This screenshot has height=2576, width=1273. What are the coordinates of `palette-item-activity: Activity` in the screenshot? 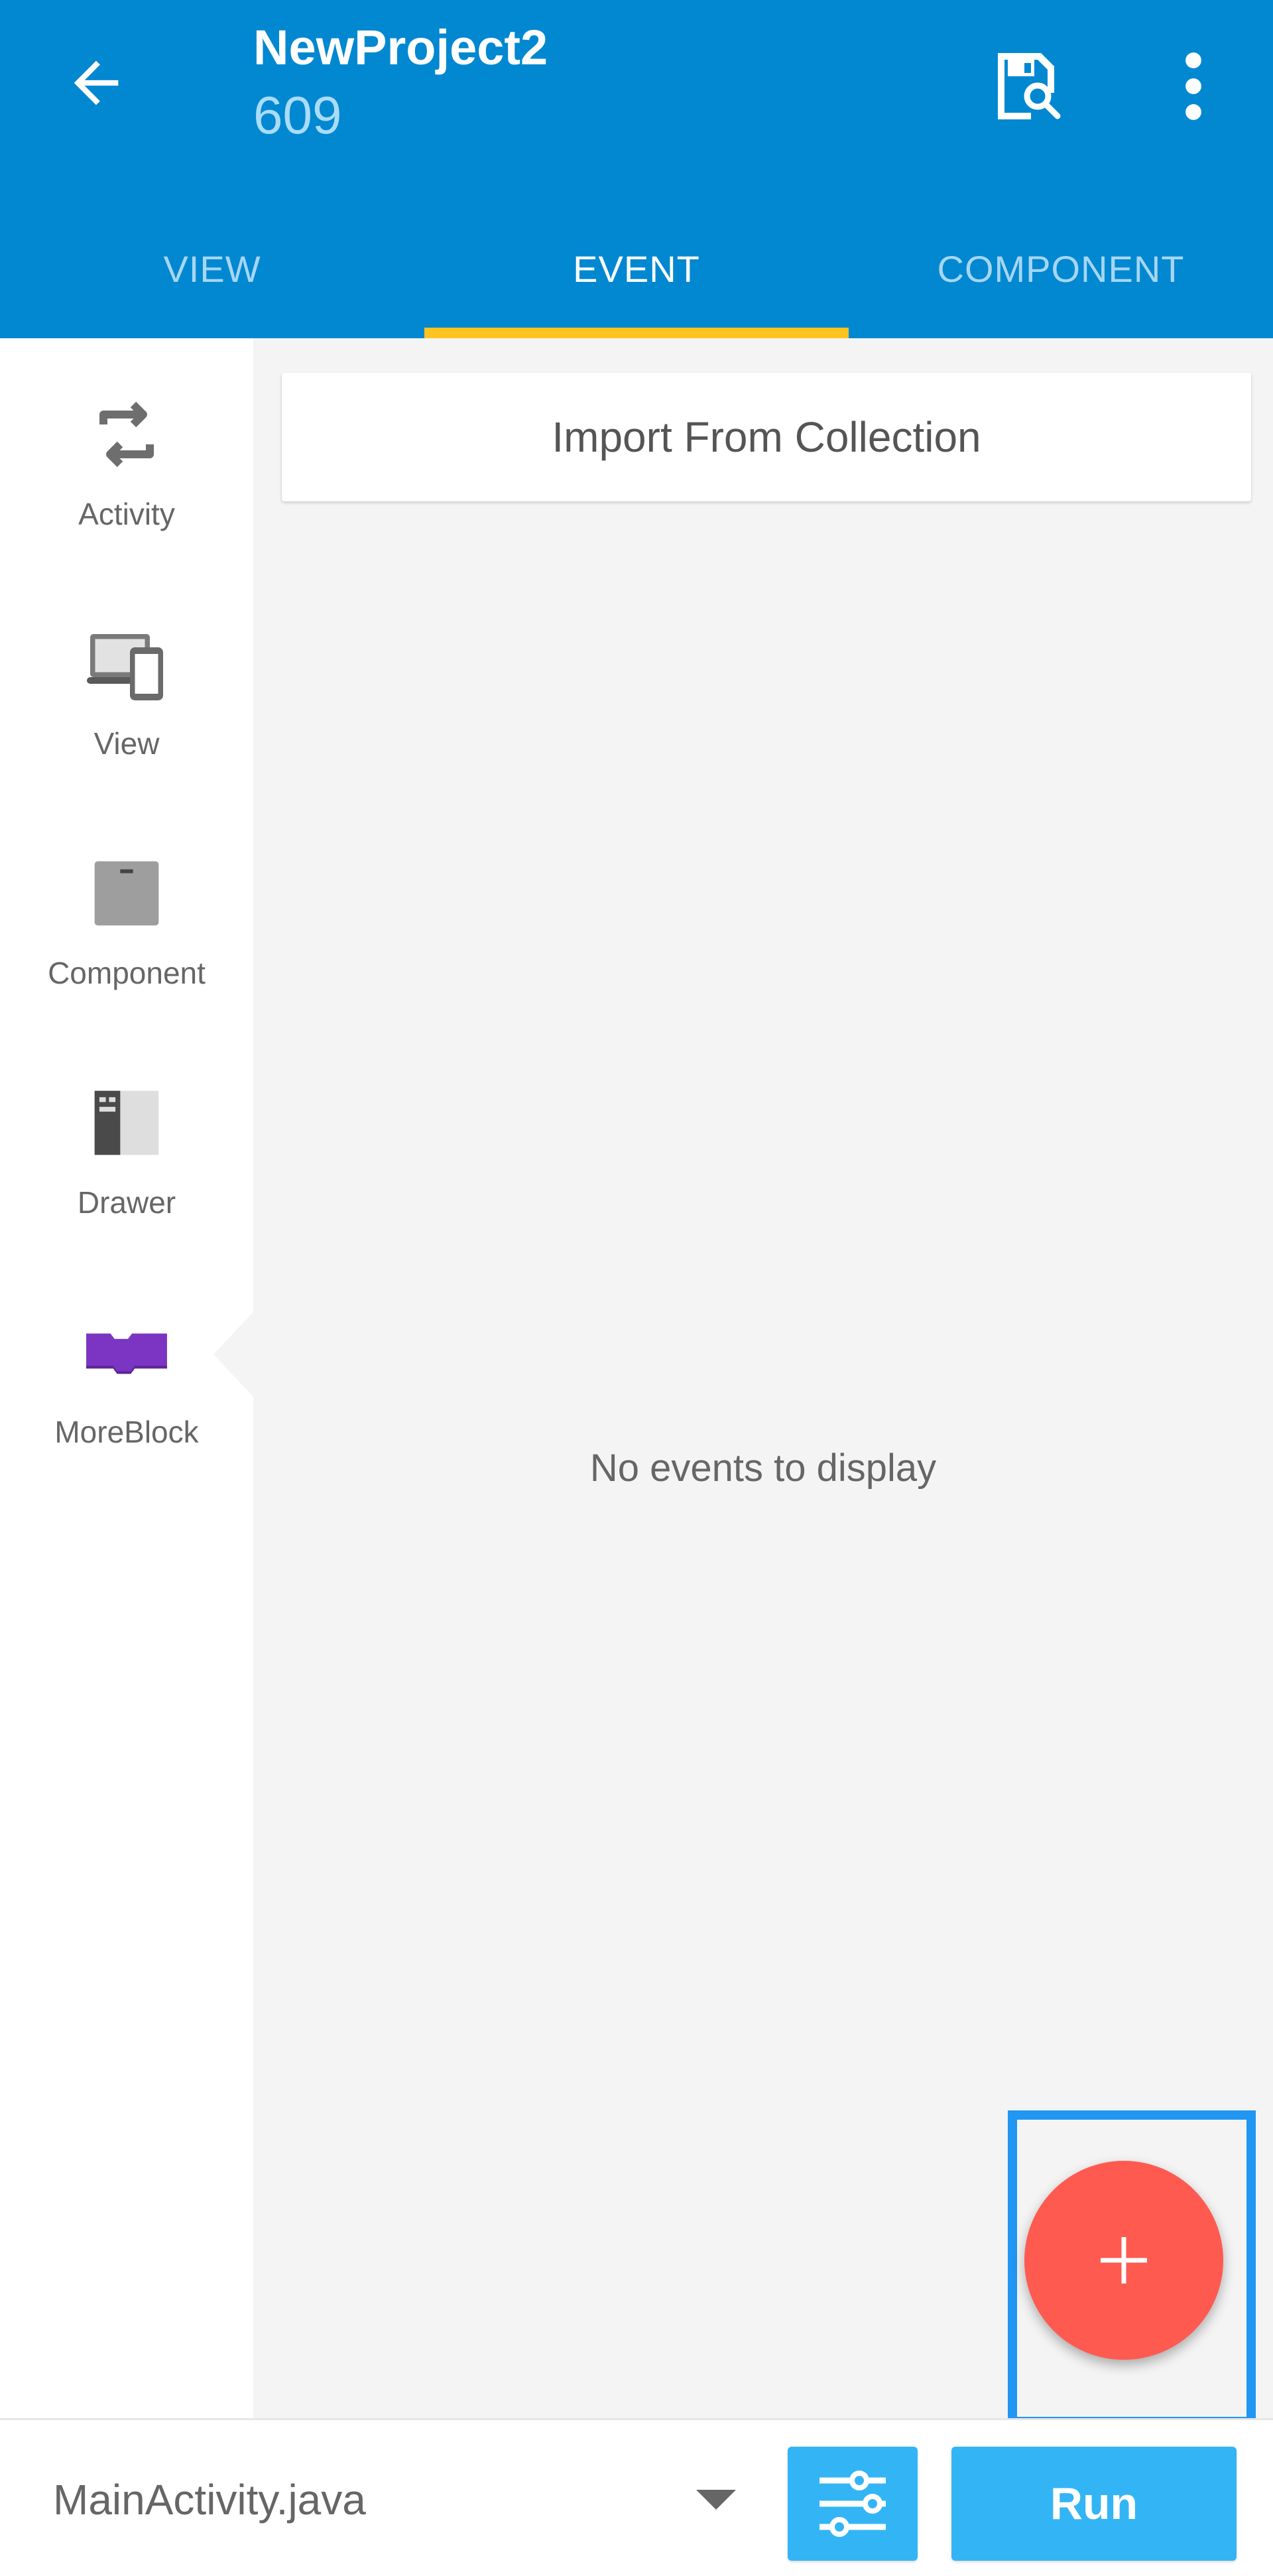 It's located at (126, 444).